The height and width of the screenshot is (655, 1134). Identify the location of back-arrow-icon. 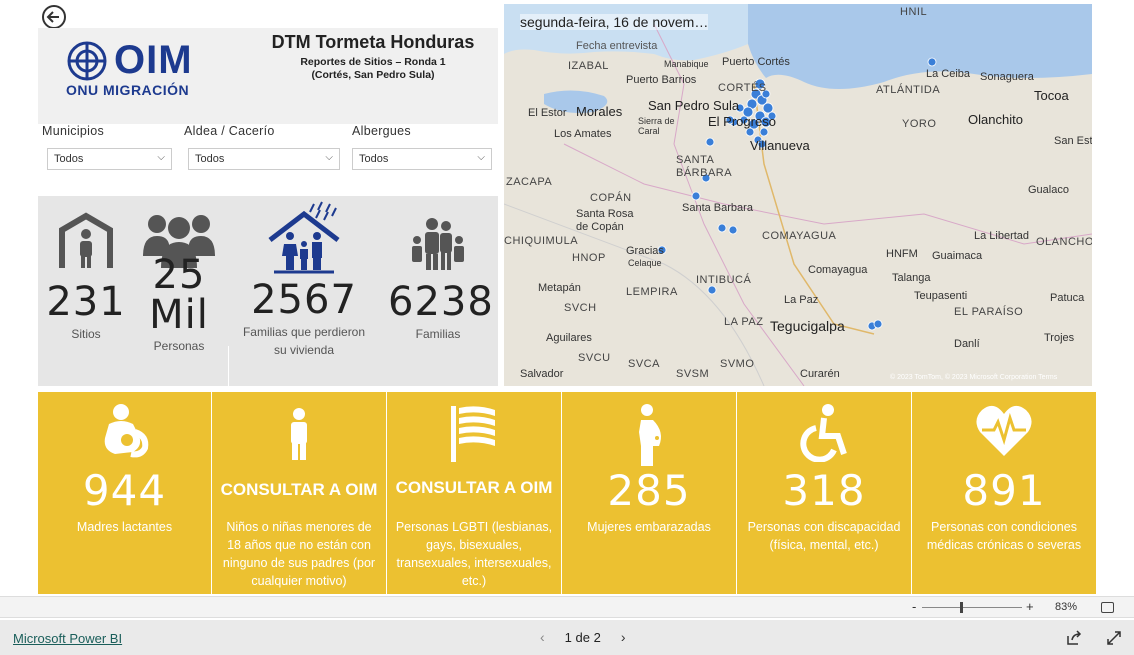
(54, 17).